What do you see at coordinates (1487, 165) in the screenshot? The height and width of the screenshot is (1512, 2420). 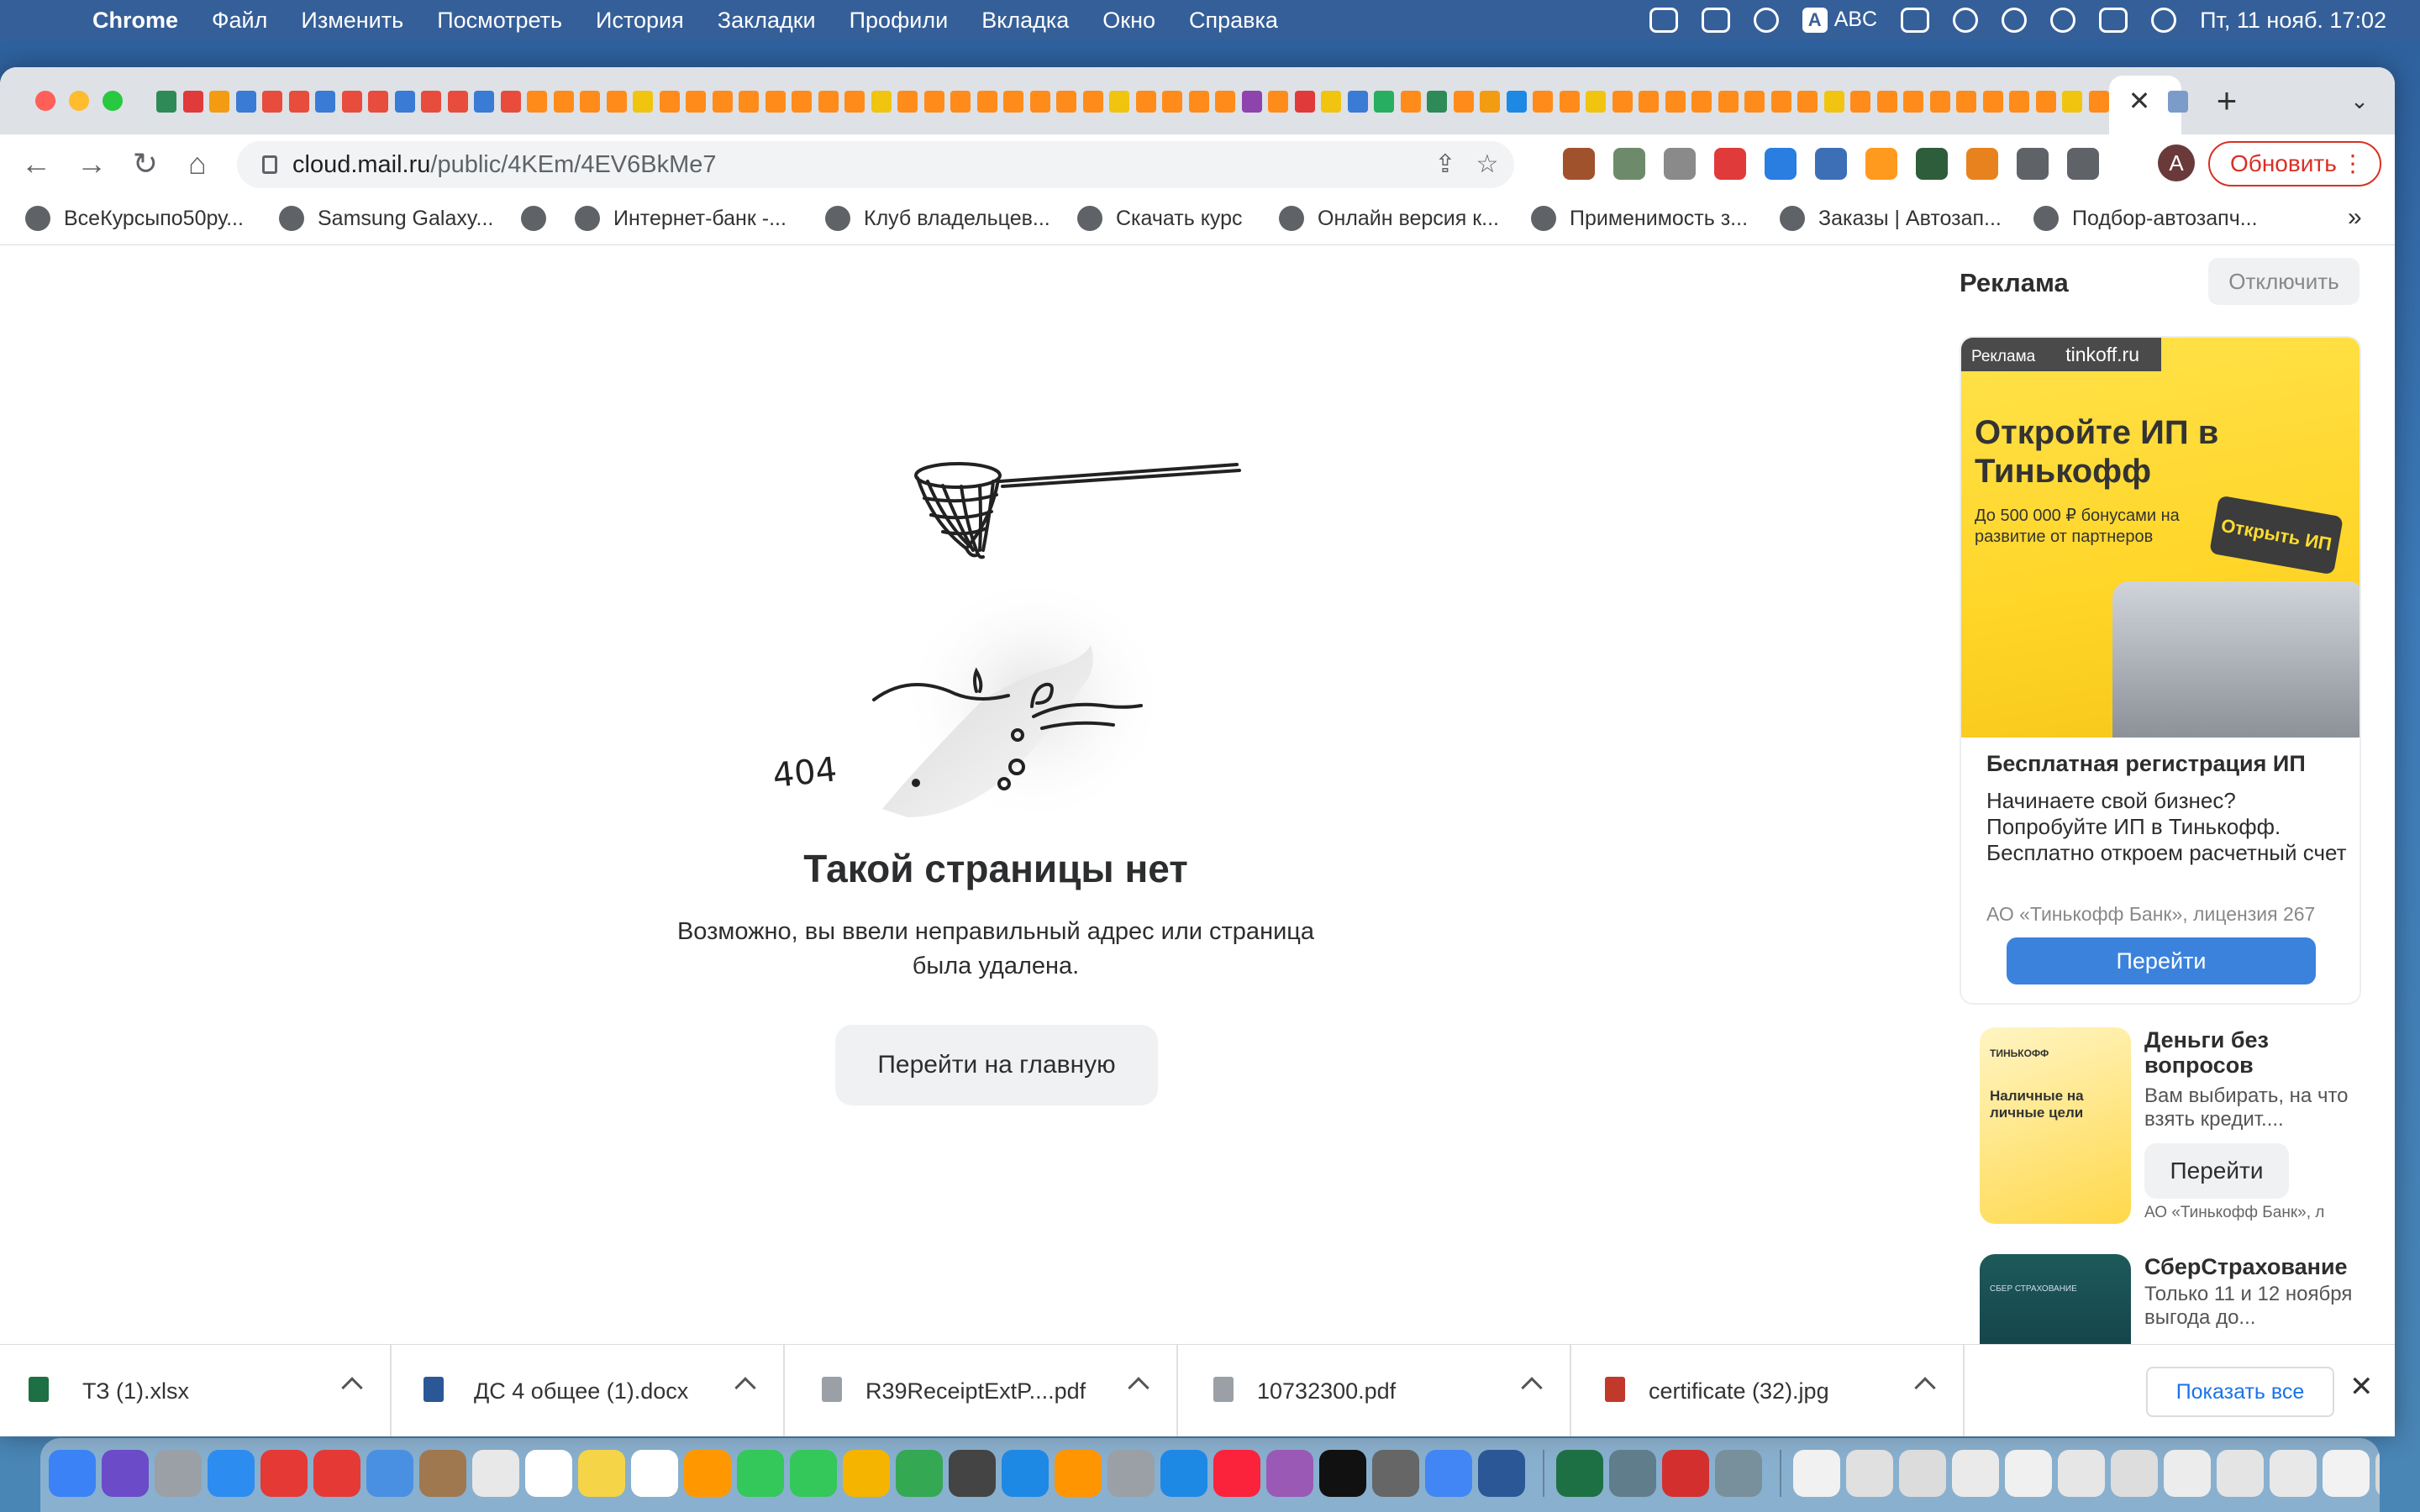 I see `bookmark-star-icon: ☆` at bounding box center [1487, 165].